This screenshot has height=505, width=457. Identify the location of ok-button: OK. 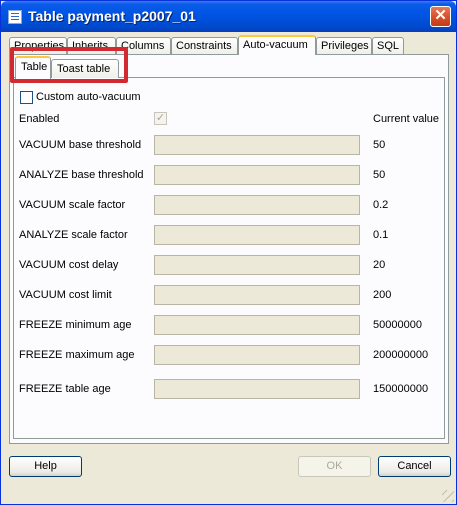
(334, 466).